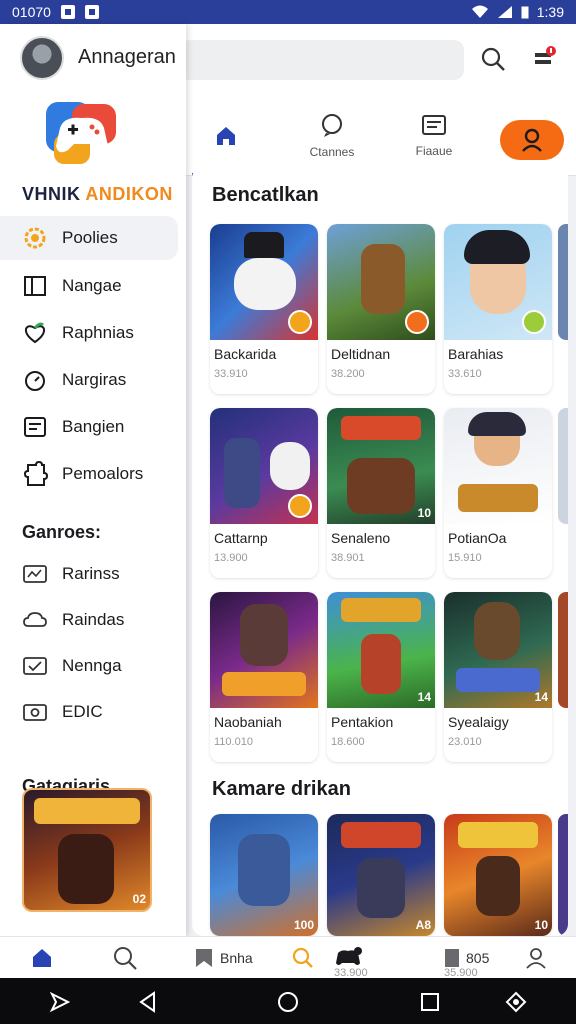  I want to click on bottom-item-bnha: Bnha, so click(223, 958).